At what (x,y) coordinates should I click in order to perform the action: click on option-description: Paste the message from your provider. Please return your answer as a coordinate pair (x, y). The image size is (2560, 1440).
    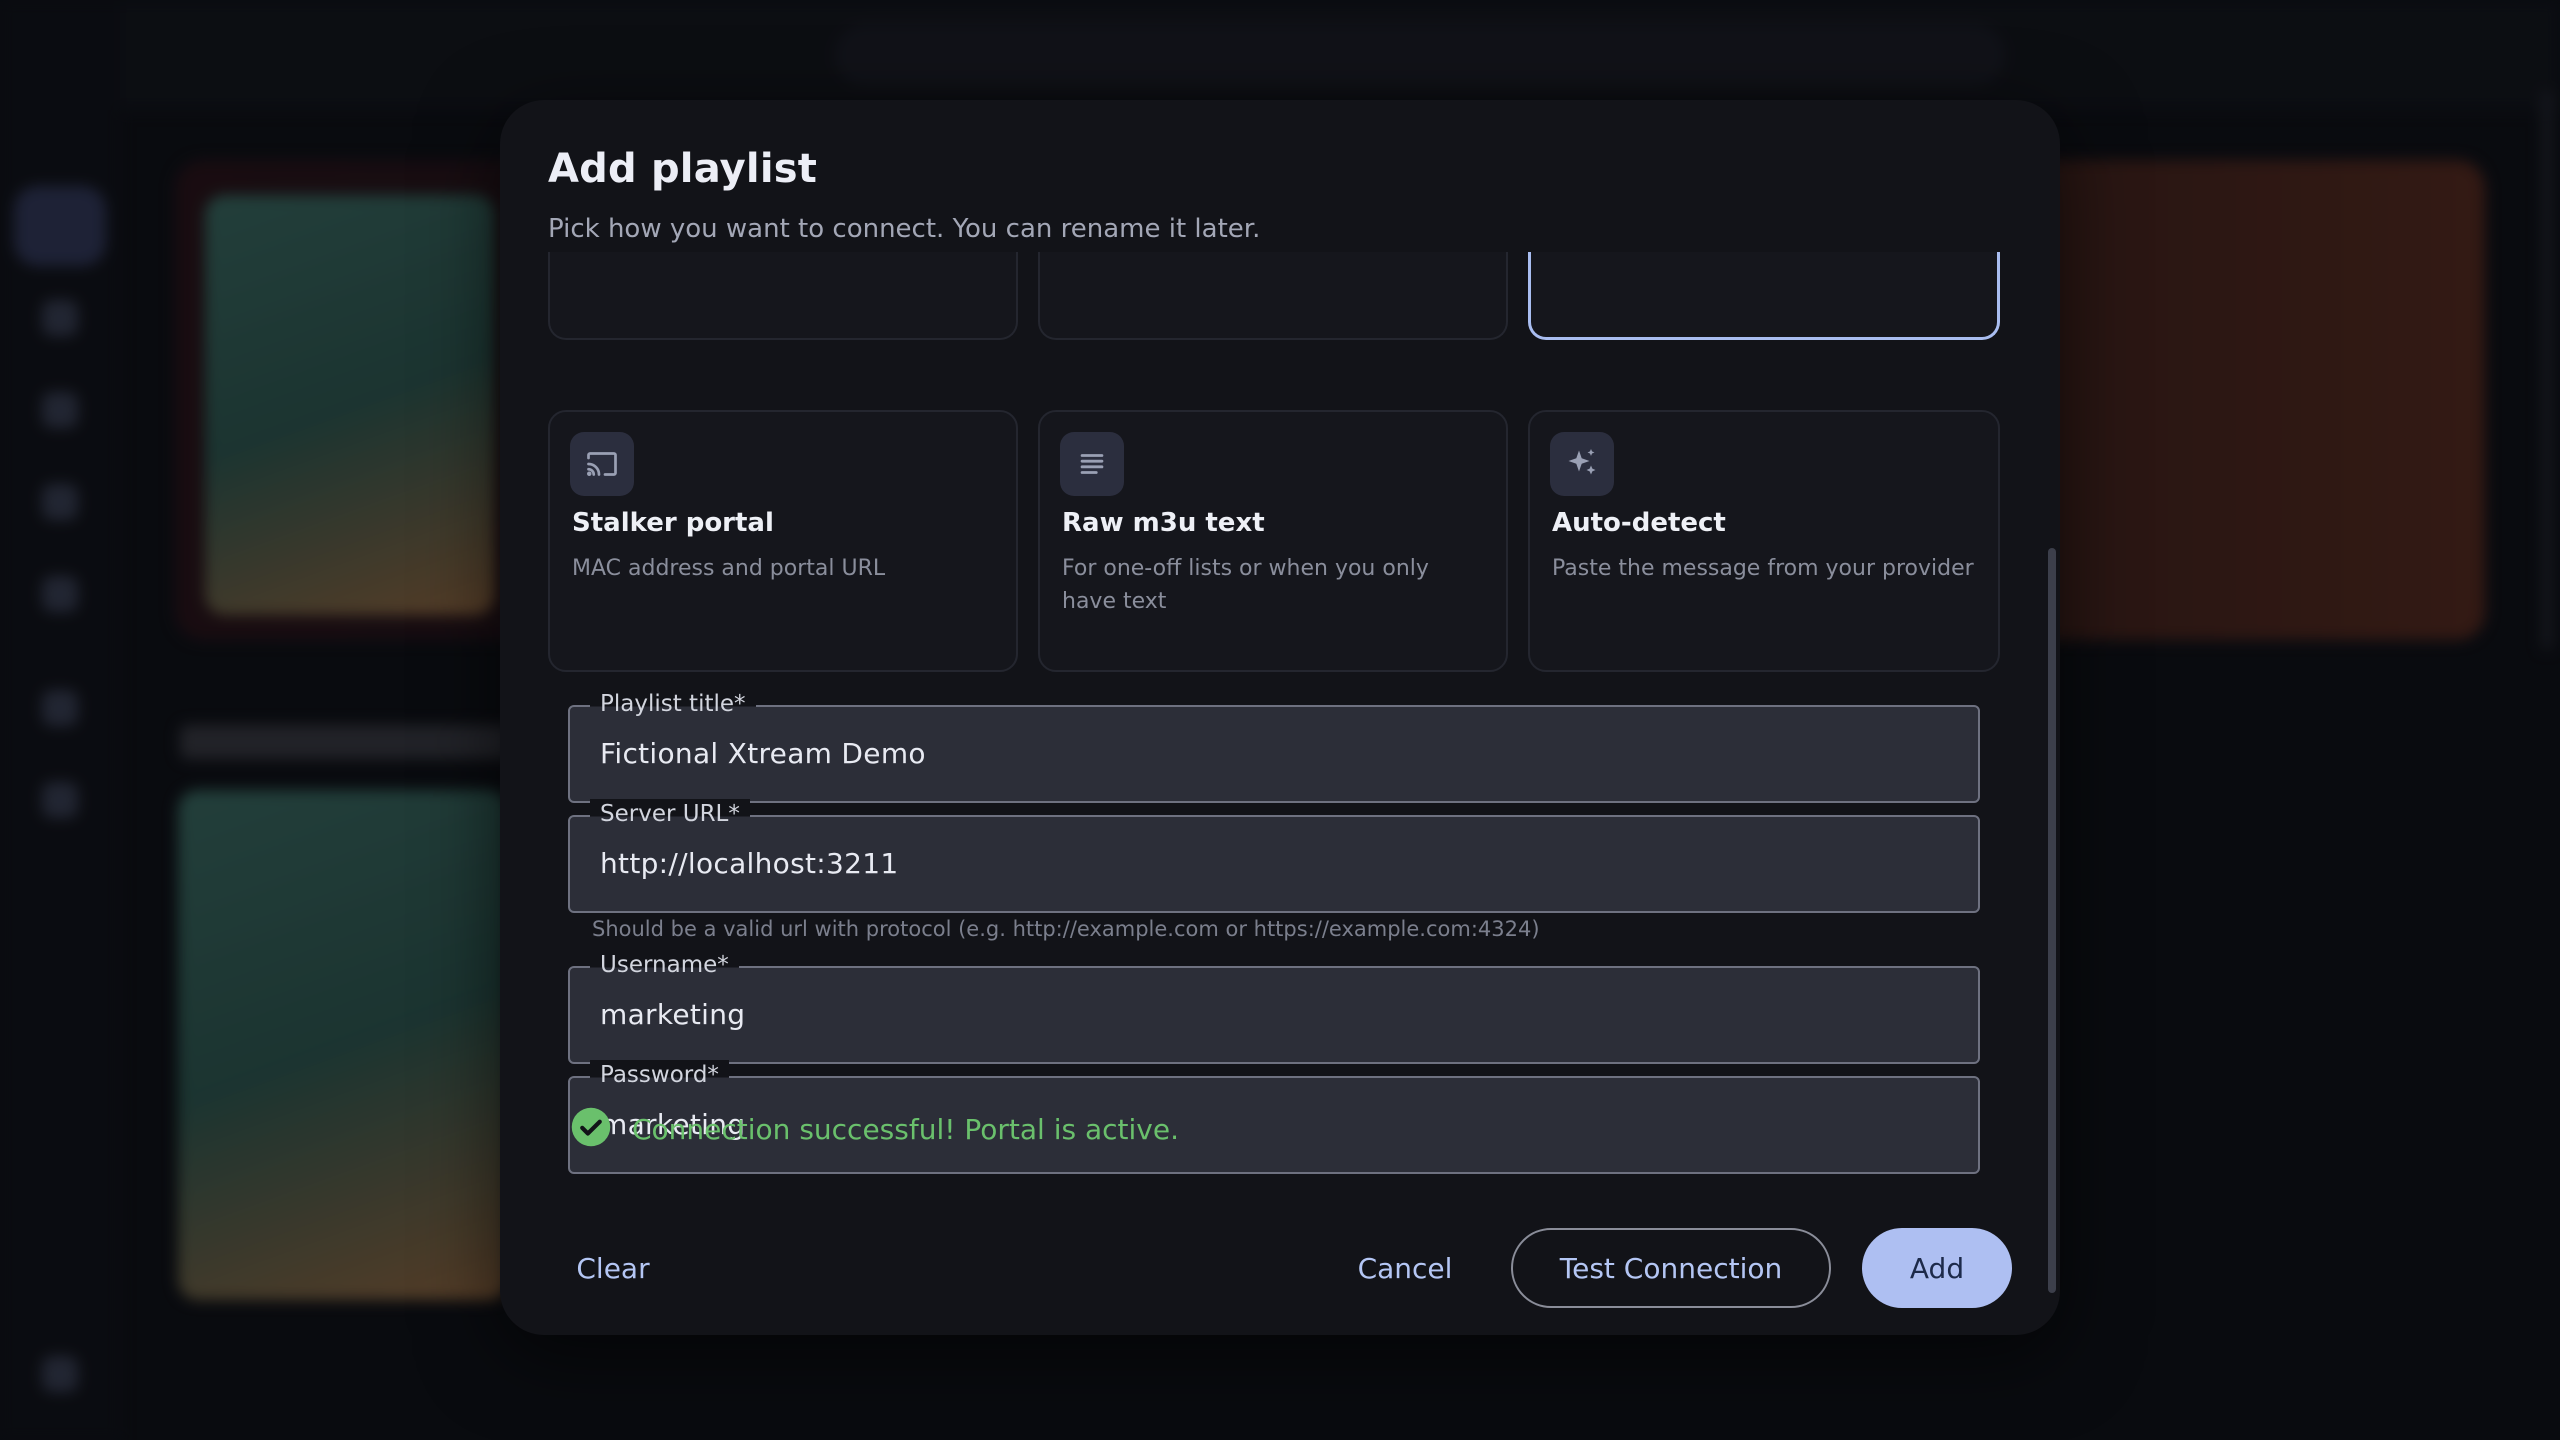
    Looking at the image, I should click on (1763, 568).